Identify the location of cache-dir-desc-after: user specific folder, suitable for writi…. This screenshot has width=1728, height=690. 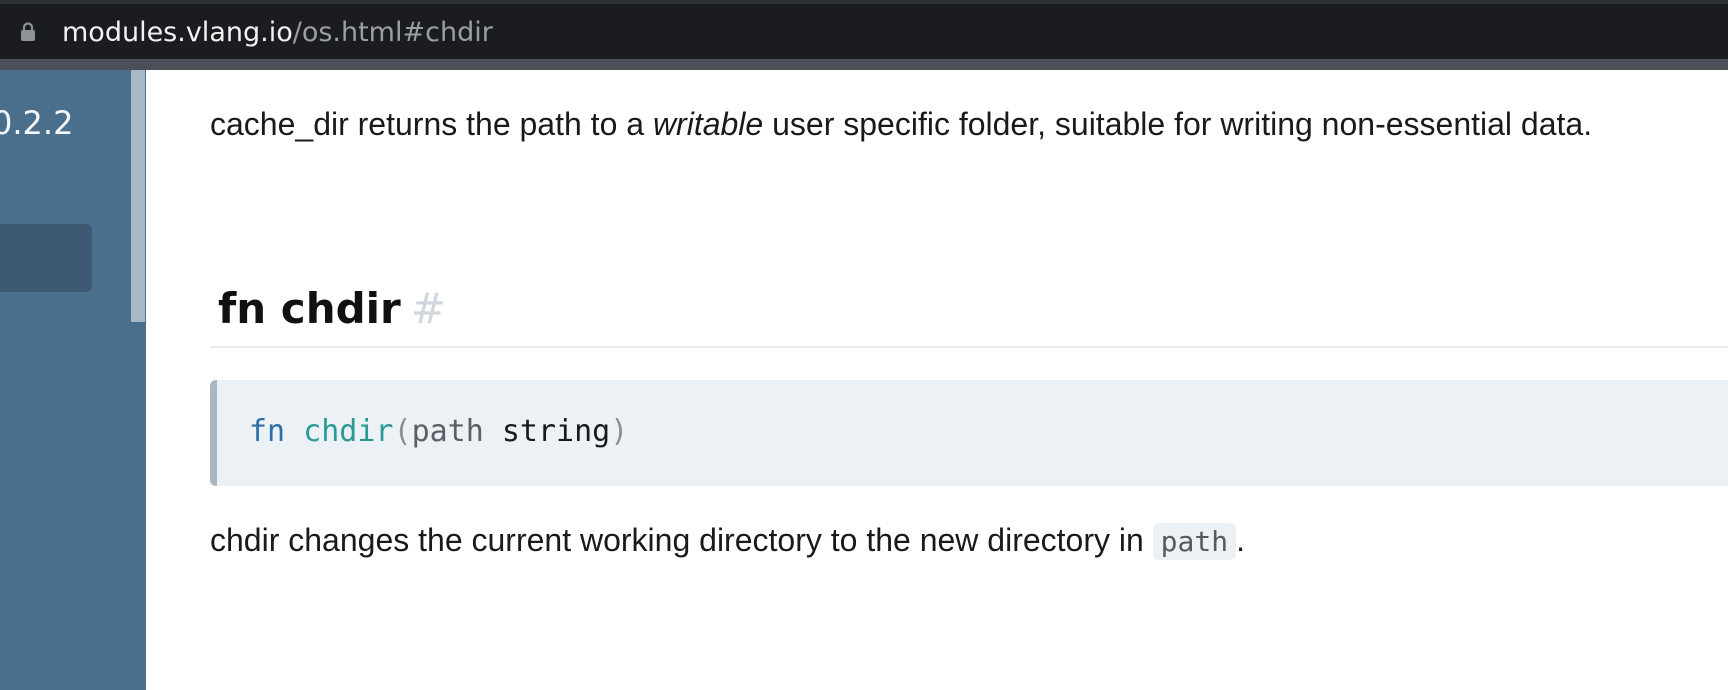
(1178, 124).